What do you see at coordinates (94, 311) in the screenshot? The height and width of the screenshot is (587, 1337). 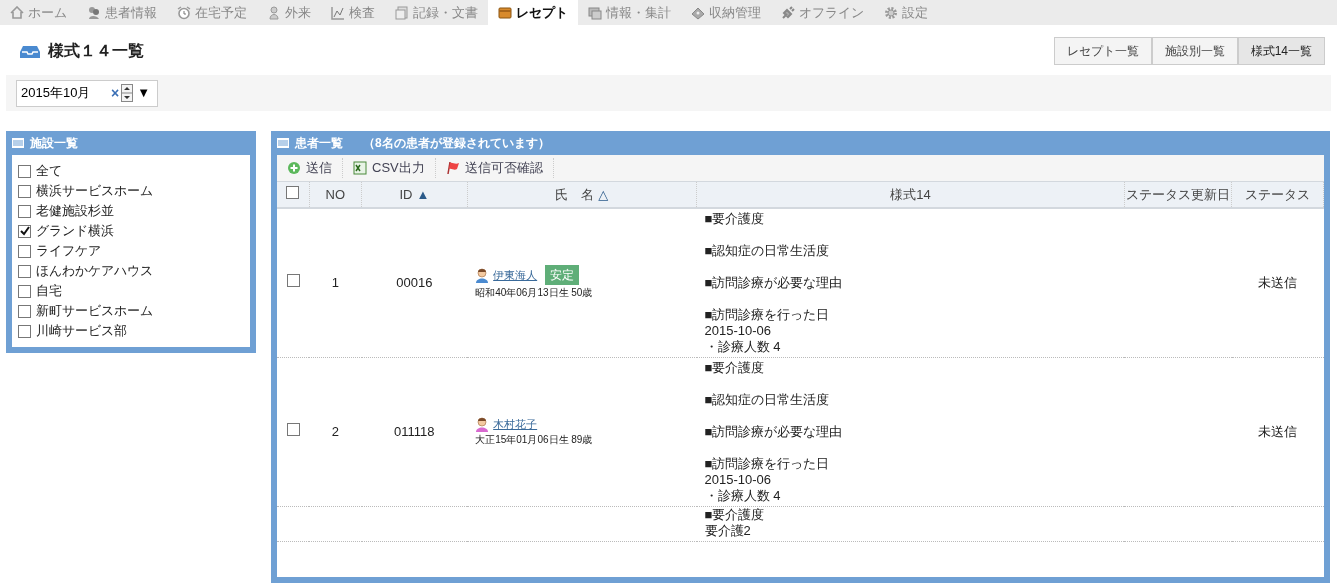 I see `facility-label: 新町サービスホーム` at bounding box center [94, 311].